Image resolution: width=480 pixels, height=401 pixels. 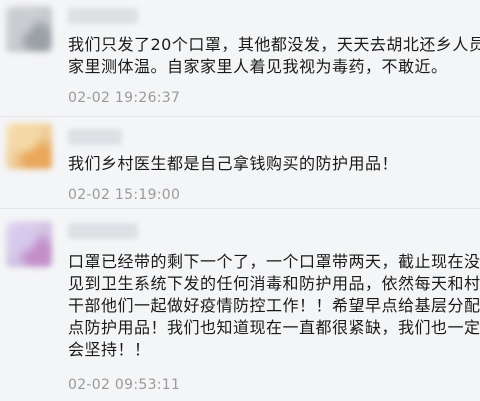 I want to click on comment-text-line: 我们乡村医生都是自己拿钱购买的防护用品！, so click(x=233, y=163).